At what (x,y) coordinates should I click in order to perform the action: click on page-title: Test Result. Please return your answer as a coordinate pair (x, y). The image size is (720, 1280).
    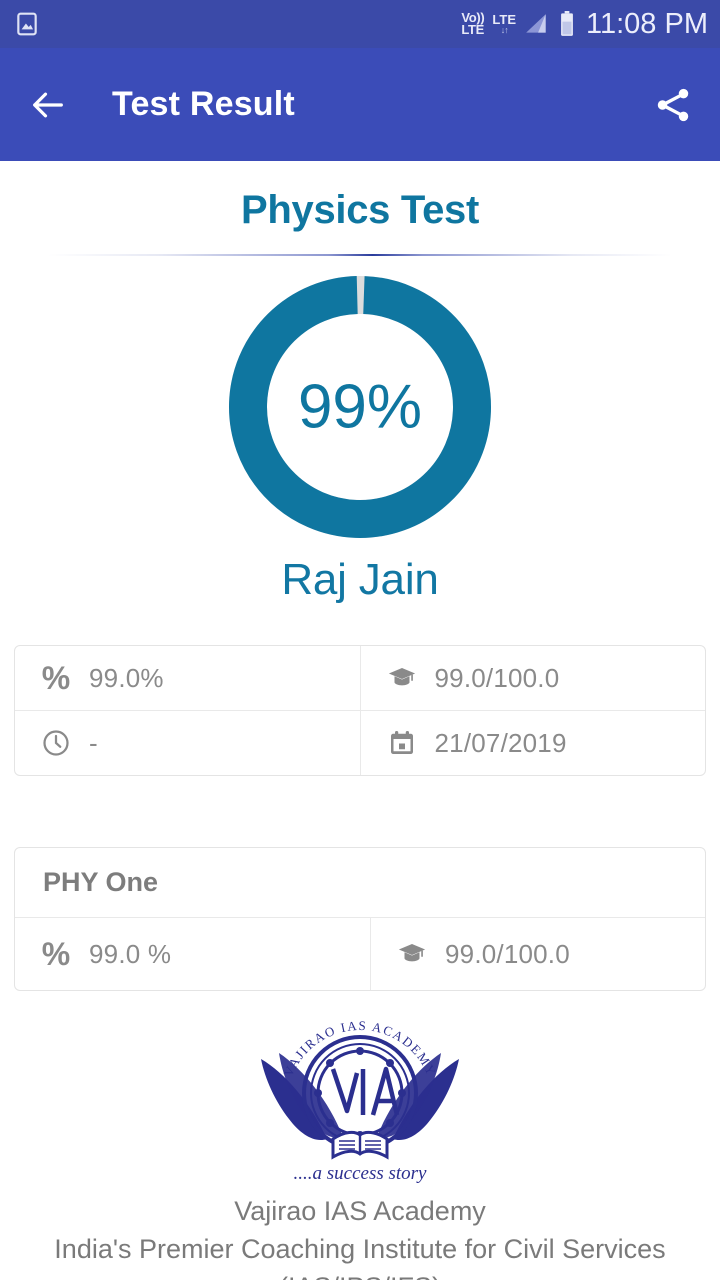
    Looking at the image, I should click on (203, 104).